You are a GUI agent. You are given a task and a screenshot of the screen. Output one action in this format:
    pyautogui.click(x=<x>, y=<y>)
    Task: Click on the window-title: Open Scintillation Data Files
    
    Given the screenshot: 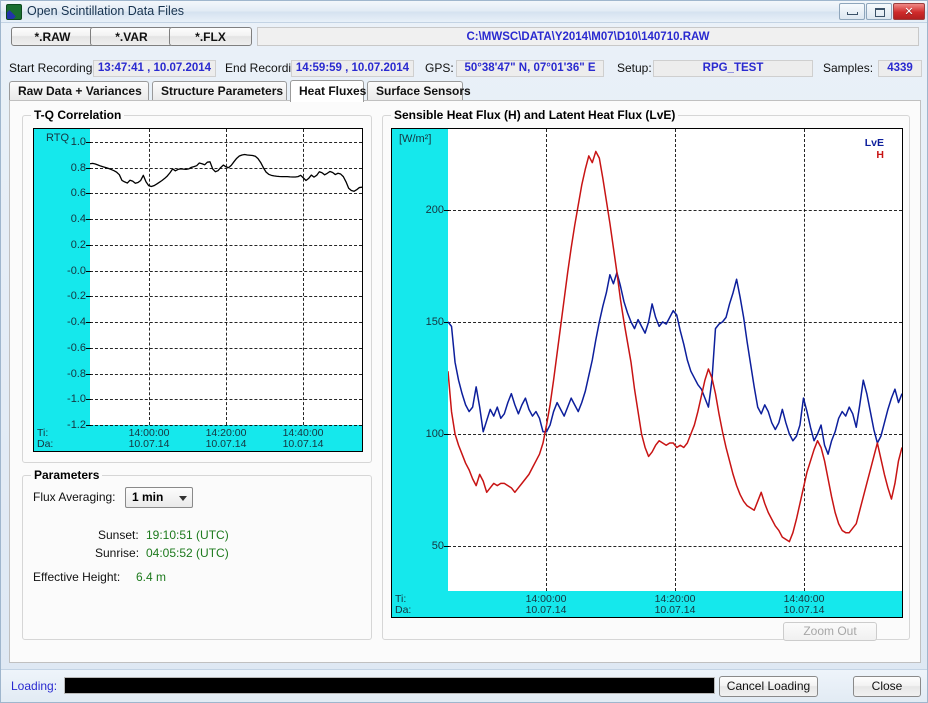 What is the action you would take?
    pyautogui.click(x=106, y=11)
    